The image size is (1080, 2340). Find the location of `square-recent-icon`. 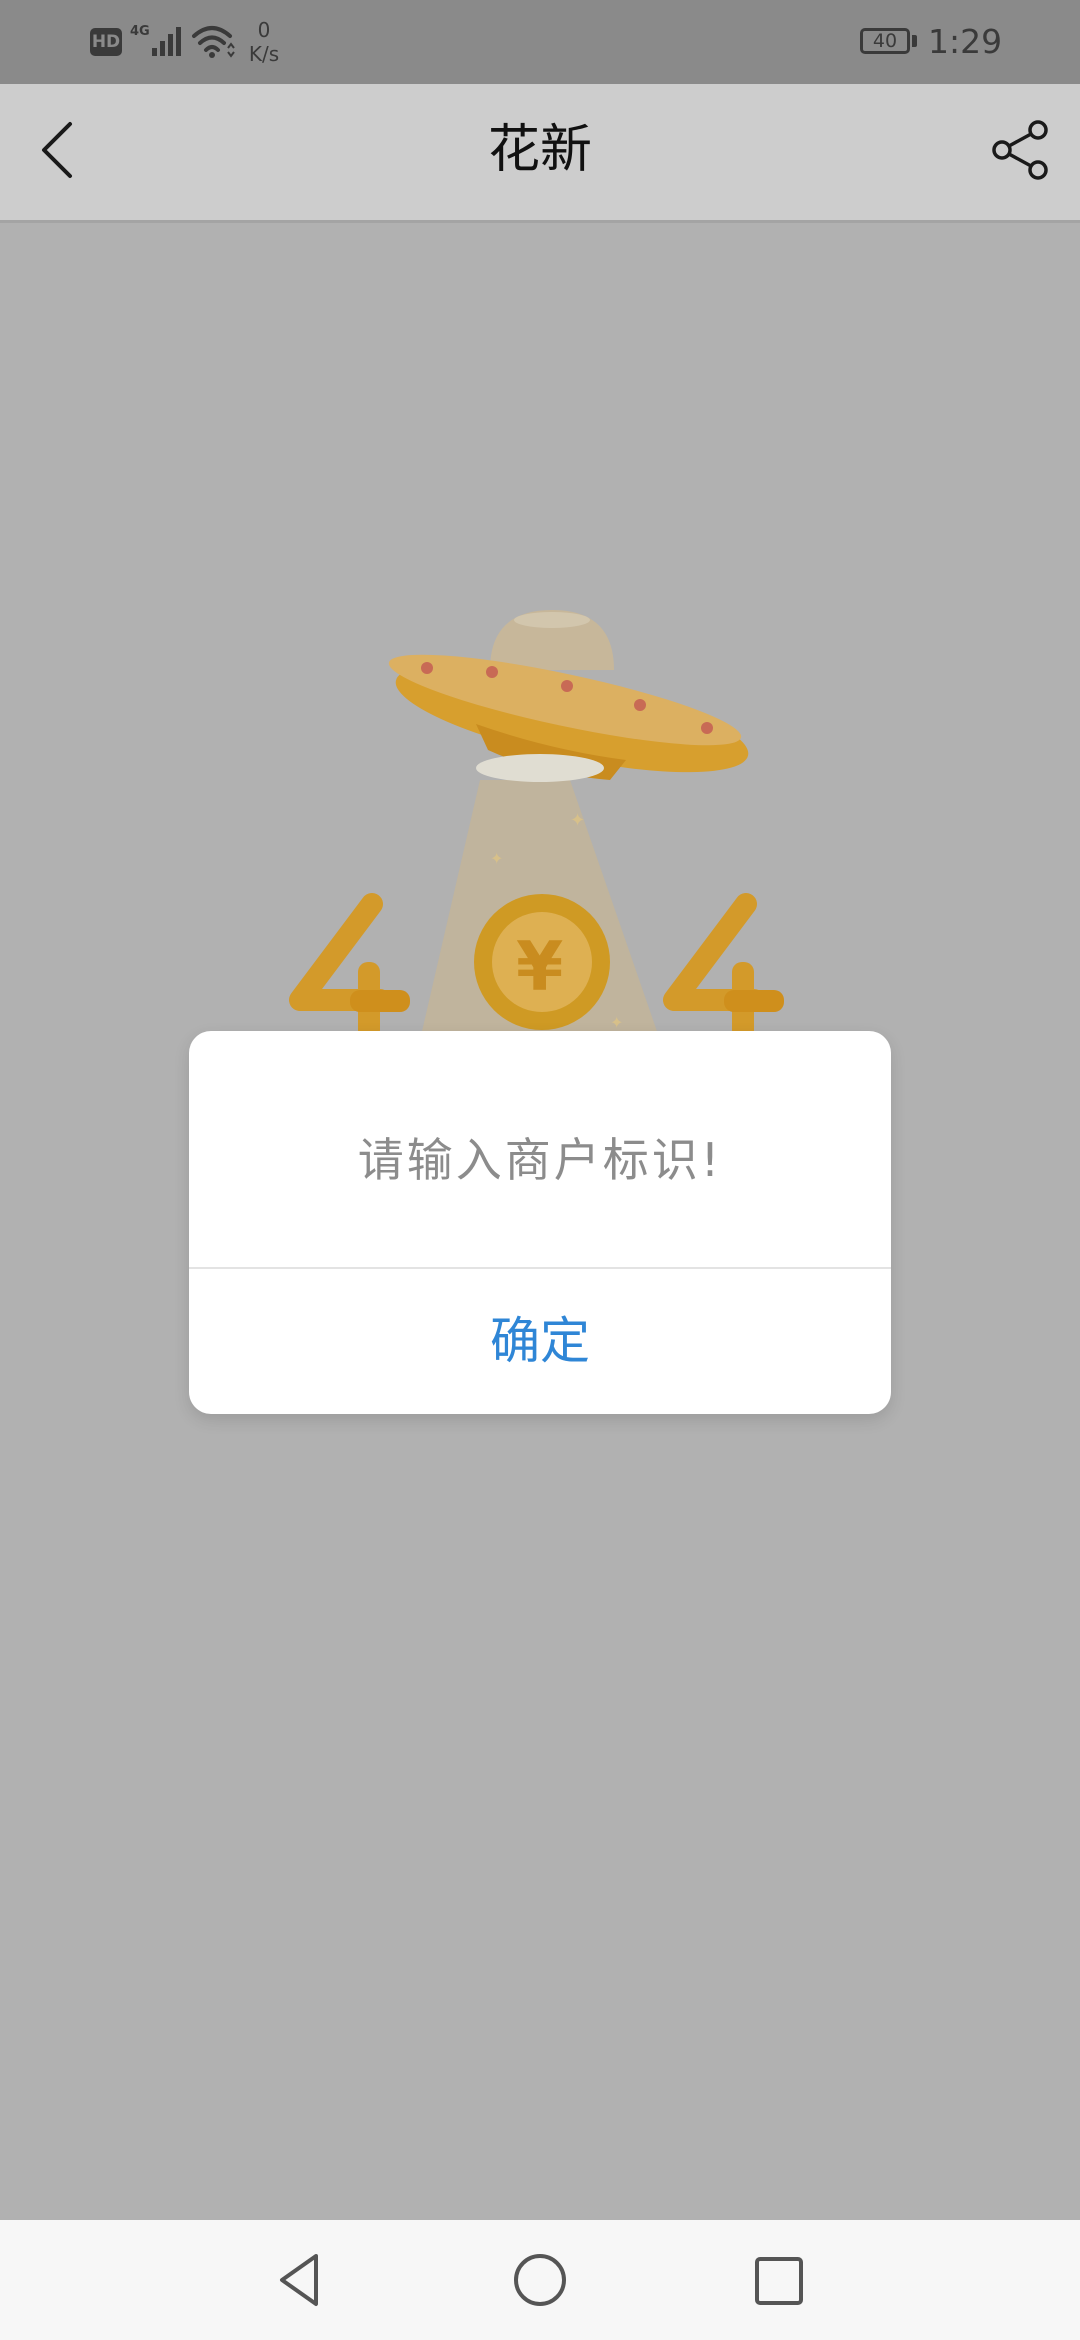

square-recent-icon is located at coordinates (779, 2281).